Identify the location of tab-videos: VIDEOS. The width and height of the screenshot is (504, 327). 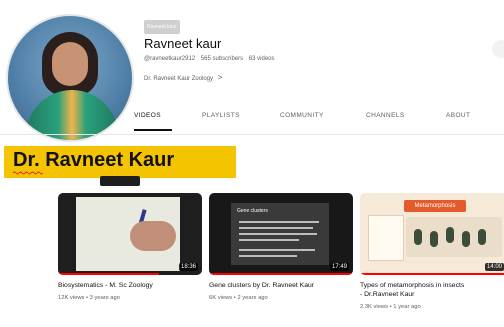
(147, 115).